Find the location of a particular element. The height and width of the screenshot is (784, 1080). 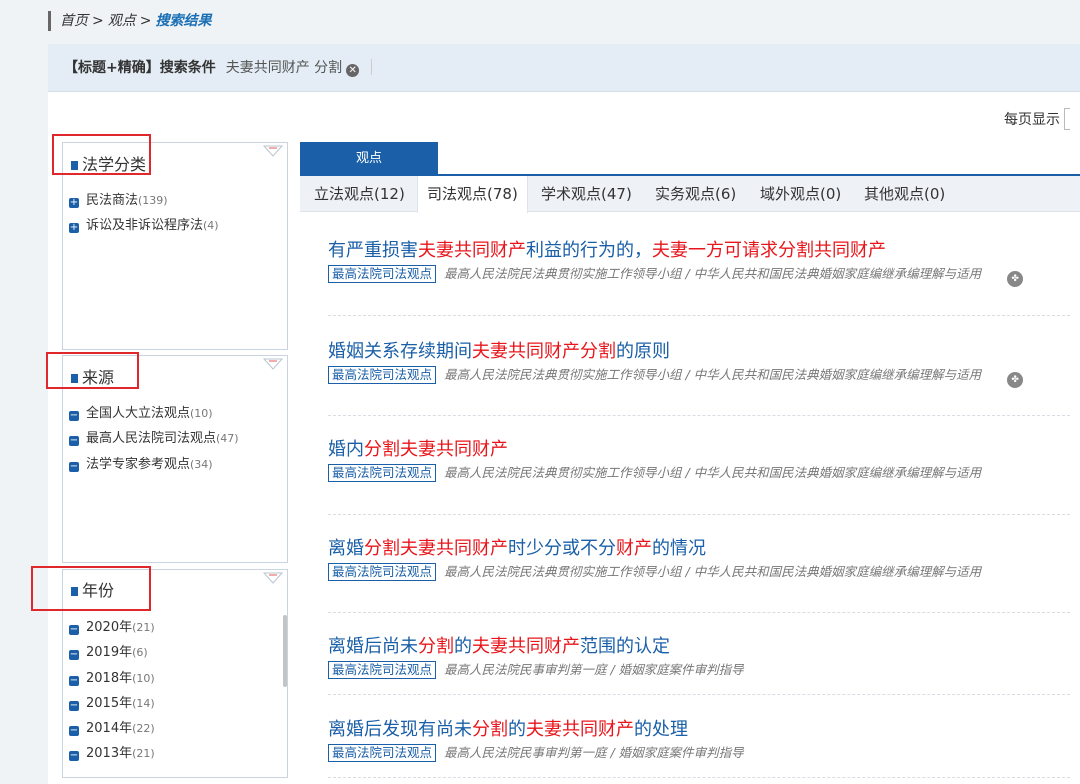

filter-item: − 法学专家参考观点(34) is located at coordinates (154, 464).